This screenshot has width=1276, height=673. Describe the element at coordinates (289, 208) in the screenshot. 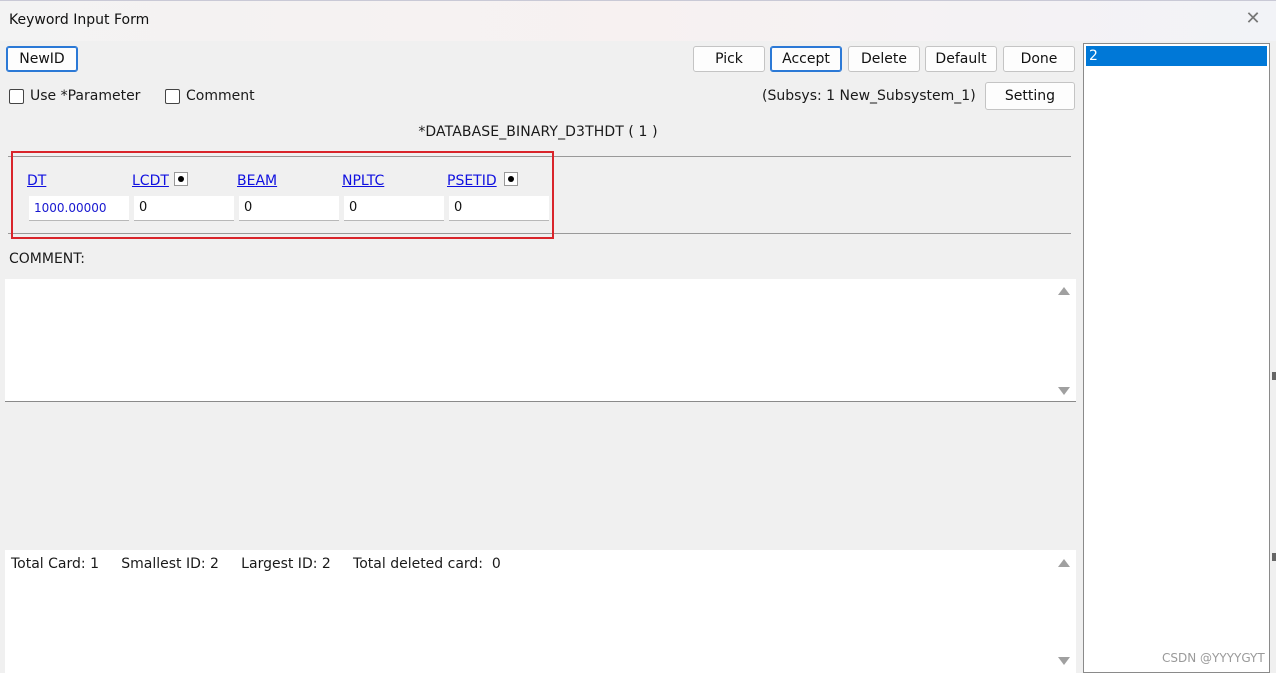

I see `beam-input: 0` at that location.